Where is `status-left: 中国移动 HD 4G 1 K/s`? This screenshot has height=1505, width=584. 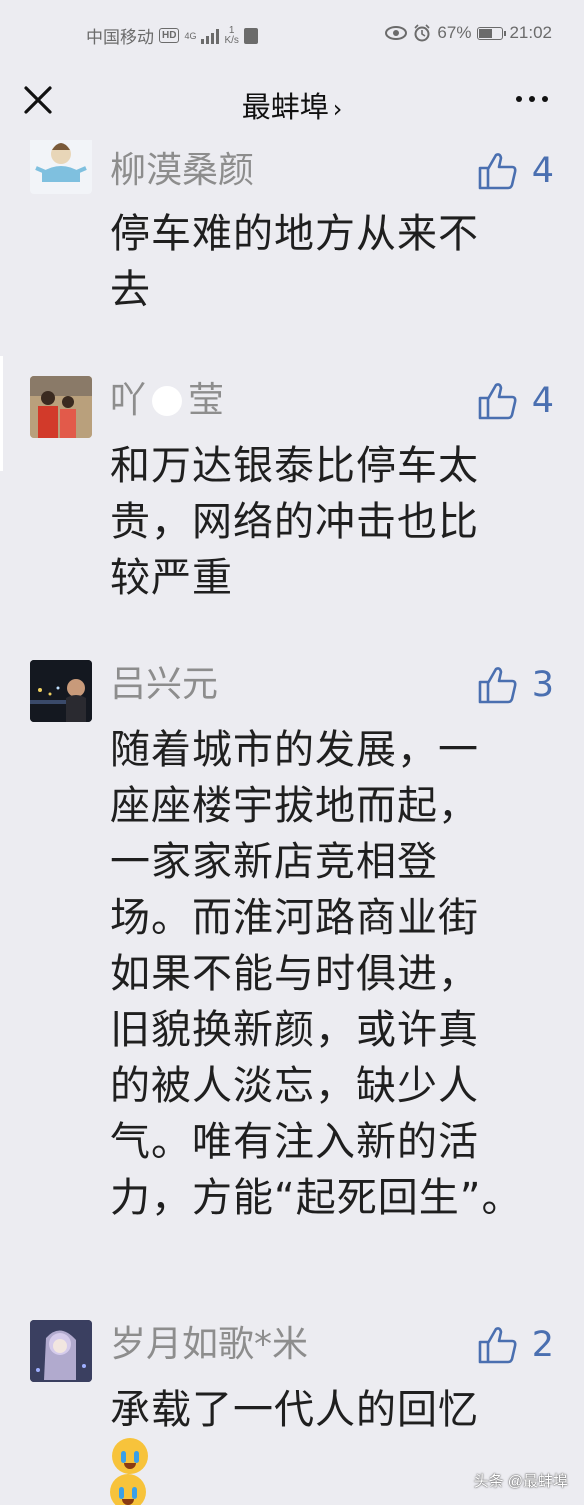
status-left: 中国移动 HD 4G 1 K/s is located at coordinates (172, 35).